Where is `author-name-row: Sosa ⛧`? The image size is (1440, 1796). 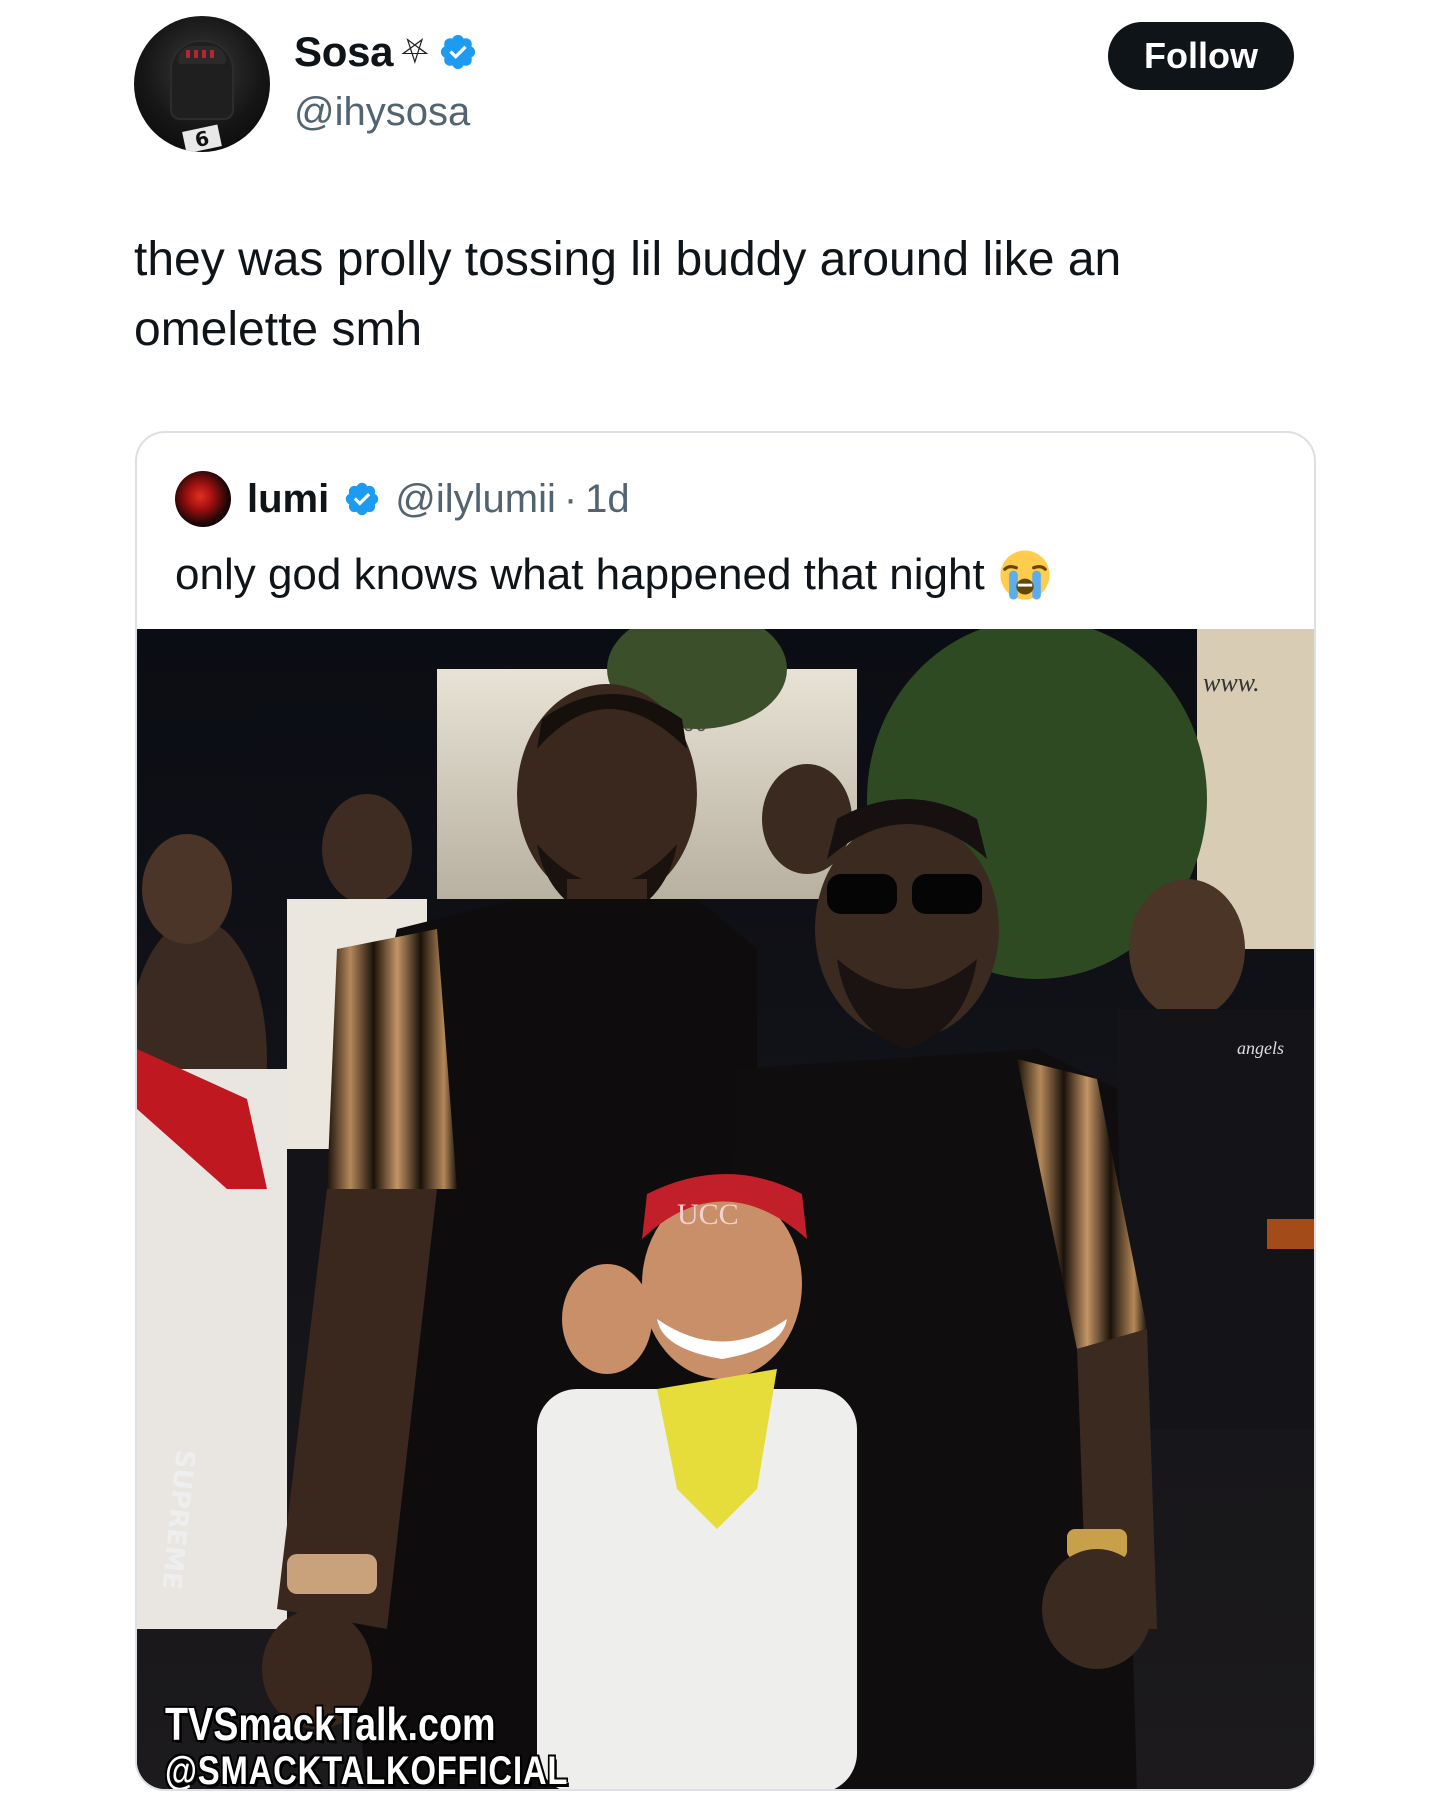 author-name-row: Sosa ⛧ is located at coordinates (386, 52).